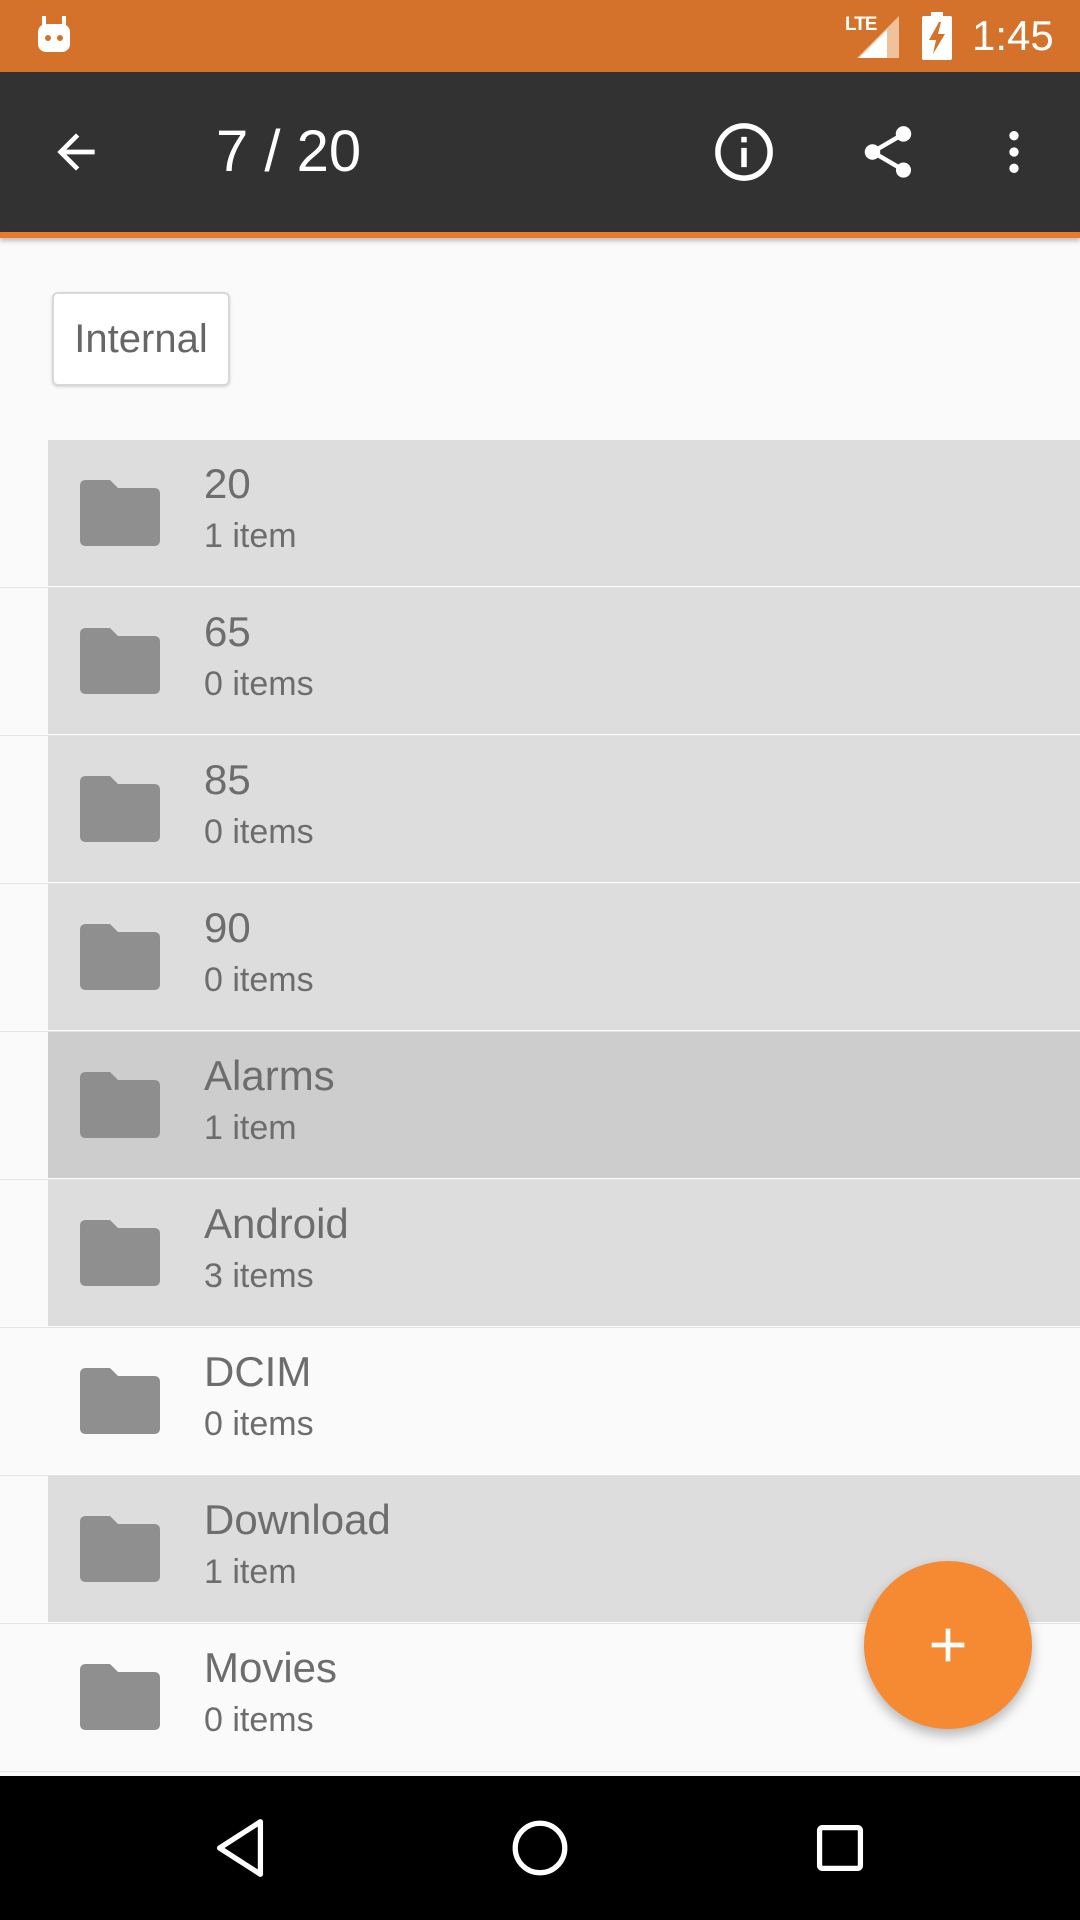 This screenshot has height=1920, width=1080. Describe the element at coordinates (227, 631) in the screenshot. I see `folder-name: 65` at that location.